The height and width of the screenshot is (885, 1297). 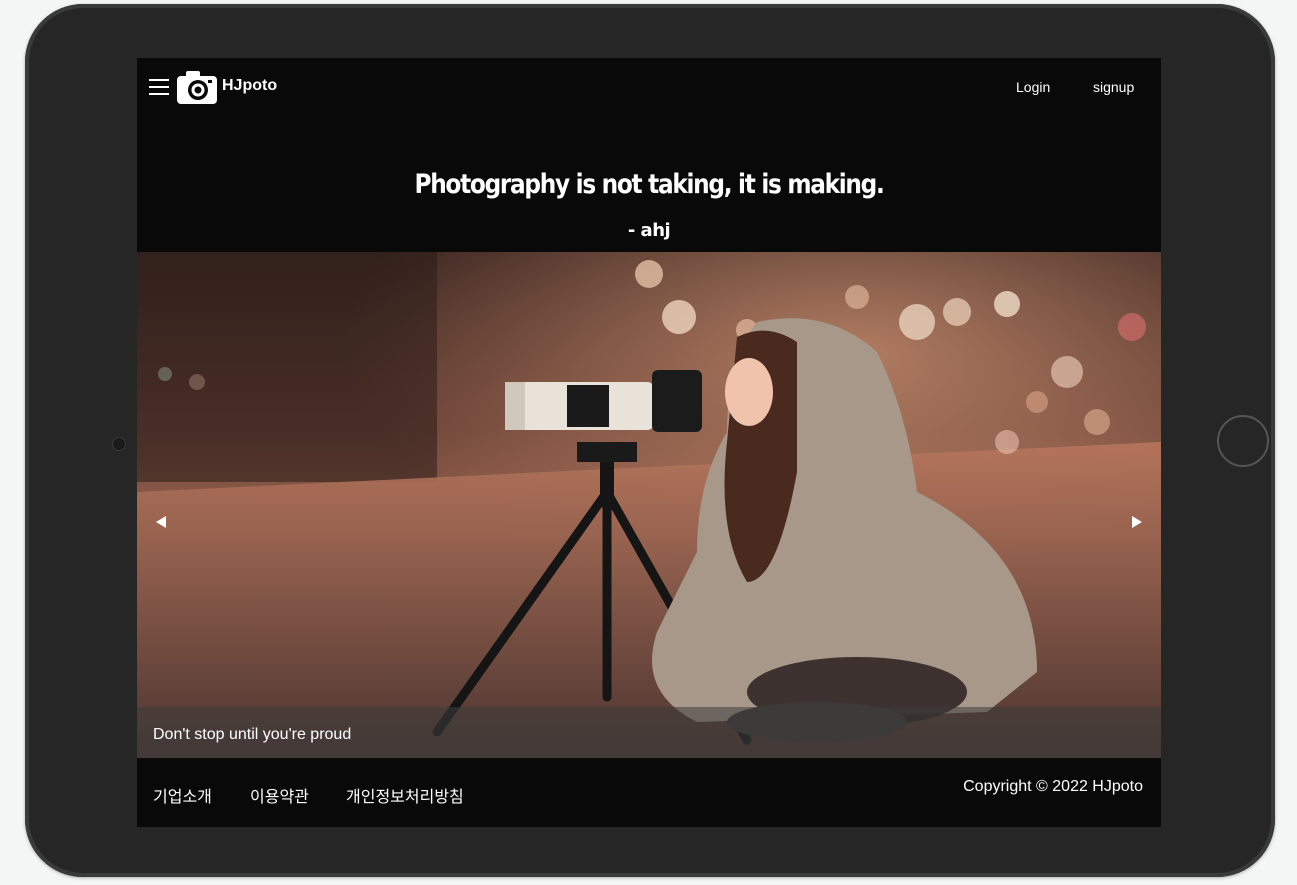 What do you see at coordinates (1243, 441) in the screenshot?
I see `home-button` at bounding box center [1243, 441].